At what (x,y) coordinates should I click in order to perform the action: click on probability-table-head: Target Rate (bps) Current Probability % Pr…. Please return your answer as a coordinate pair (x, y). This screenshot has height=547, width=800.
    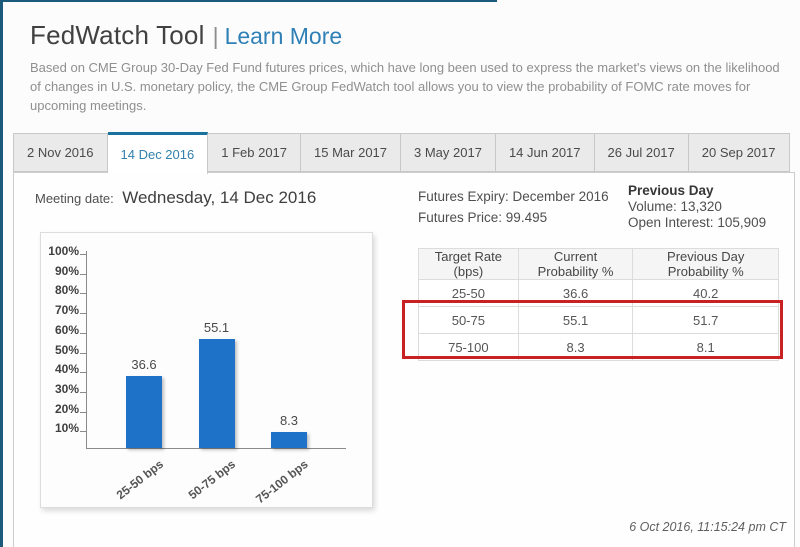
    Looking at the image, I should click on (598, 264).